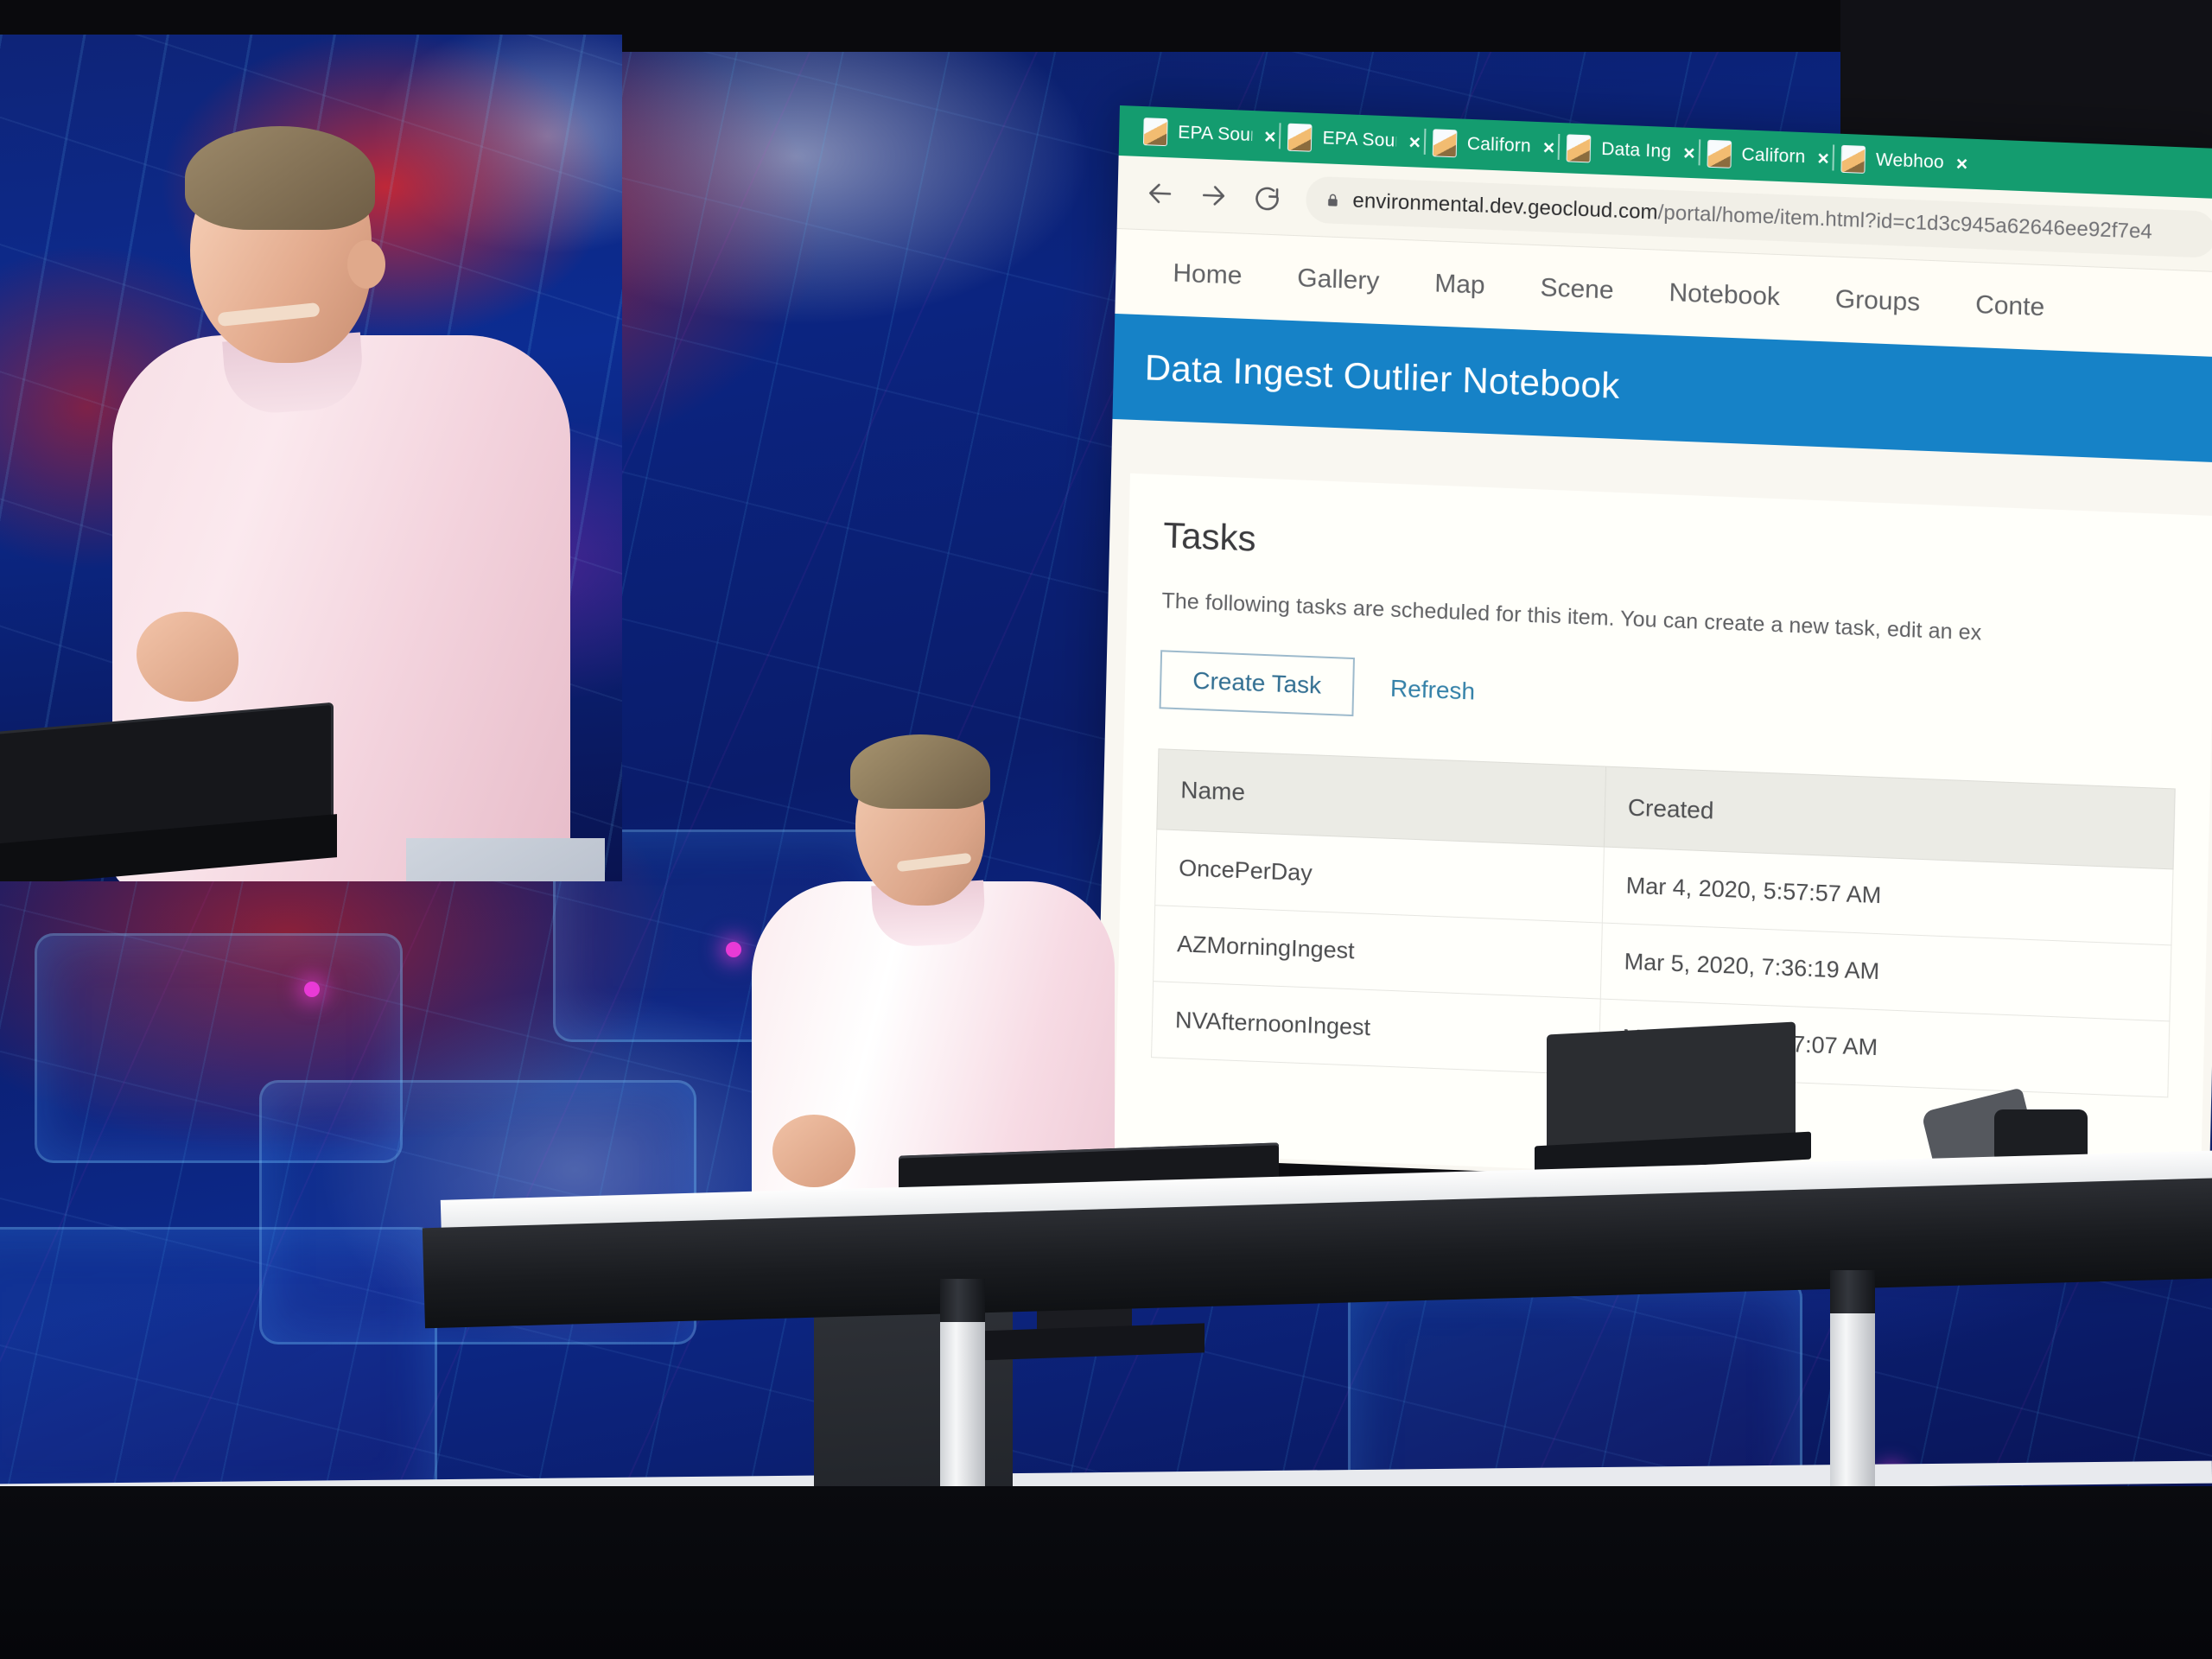 The width and height of the screenshot is (2212, 1659). What do you see at coordinates (1207, 274) in the screenshot?
I see `nav-item-home: Home` at bounding box center [1207, 274].